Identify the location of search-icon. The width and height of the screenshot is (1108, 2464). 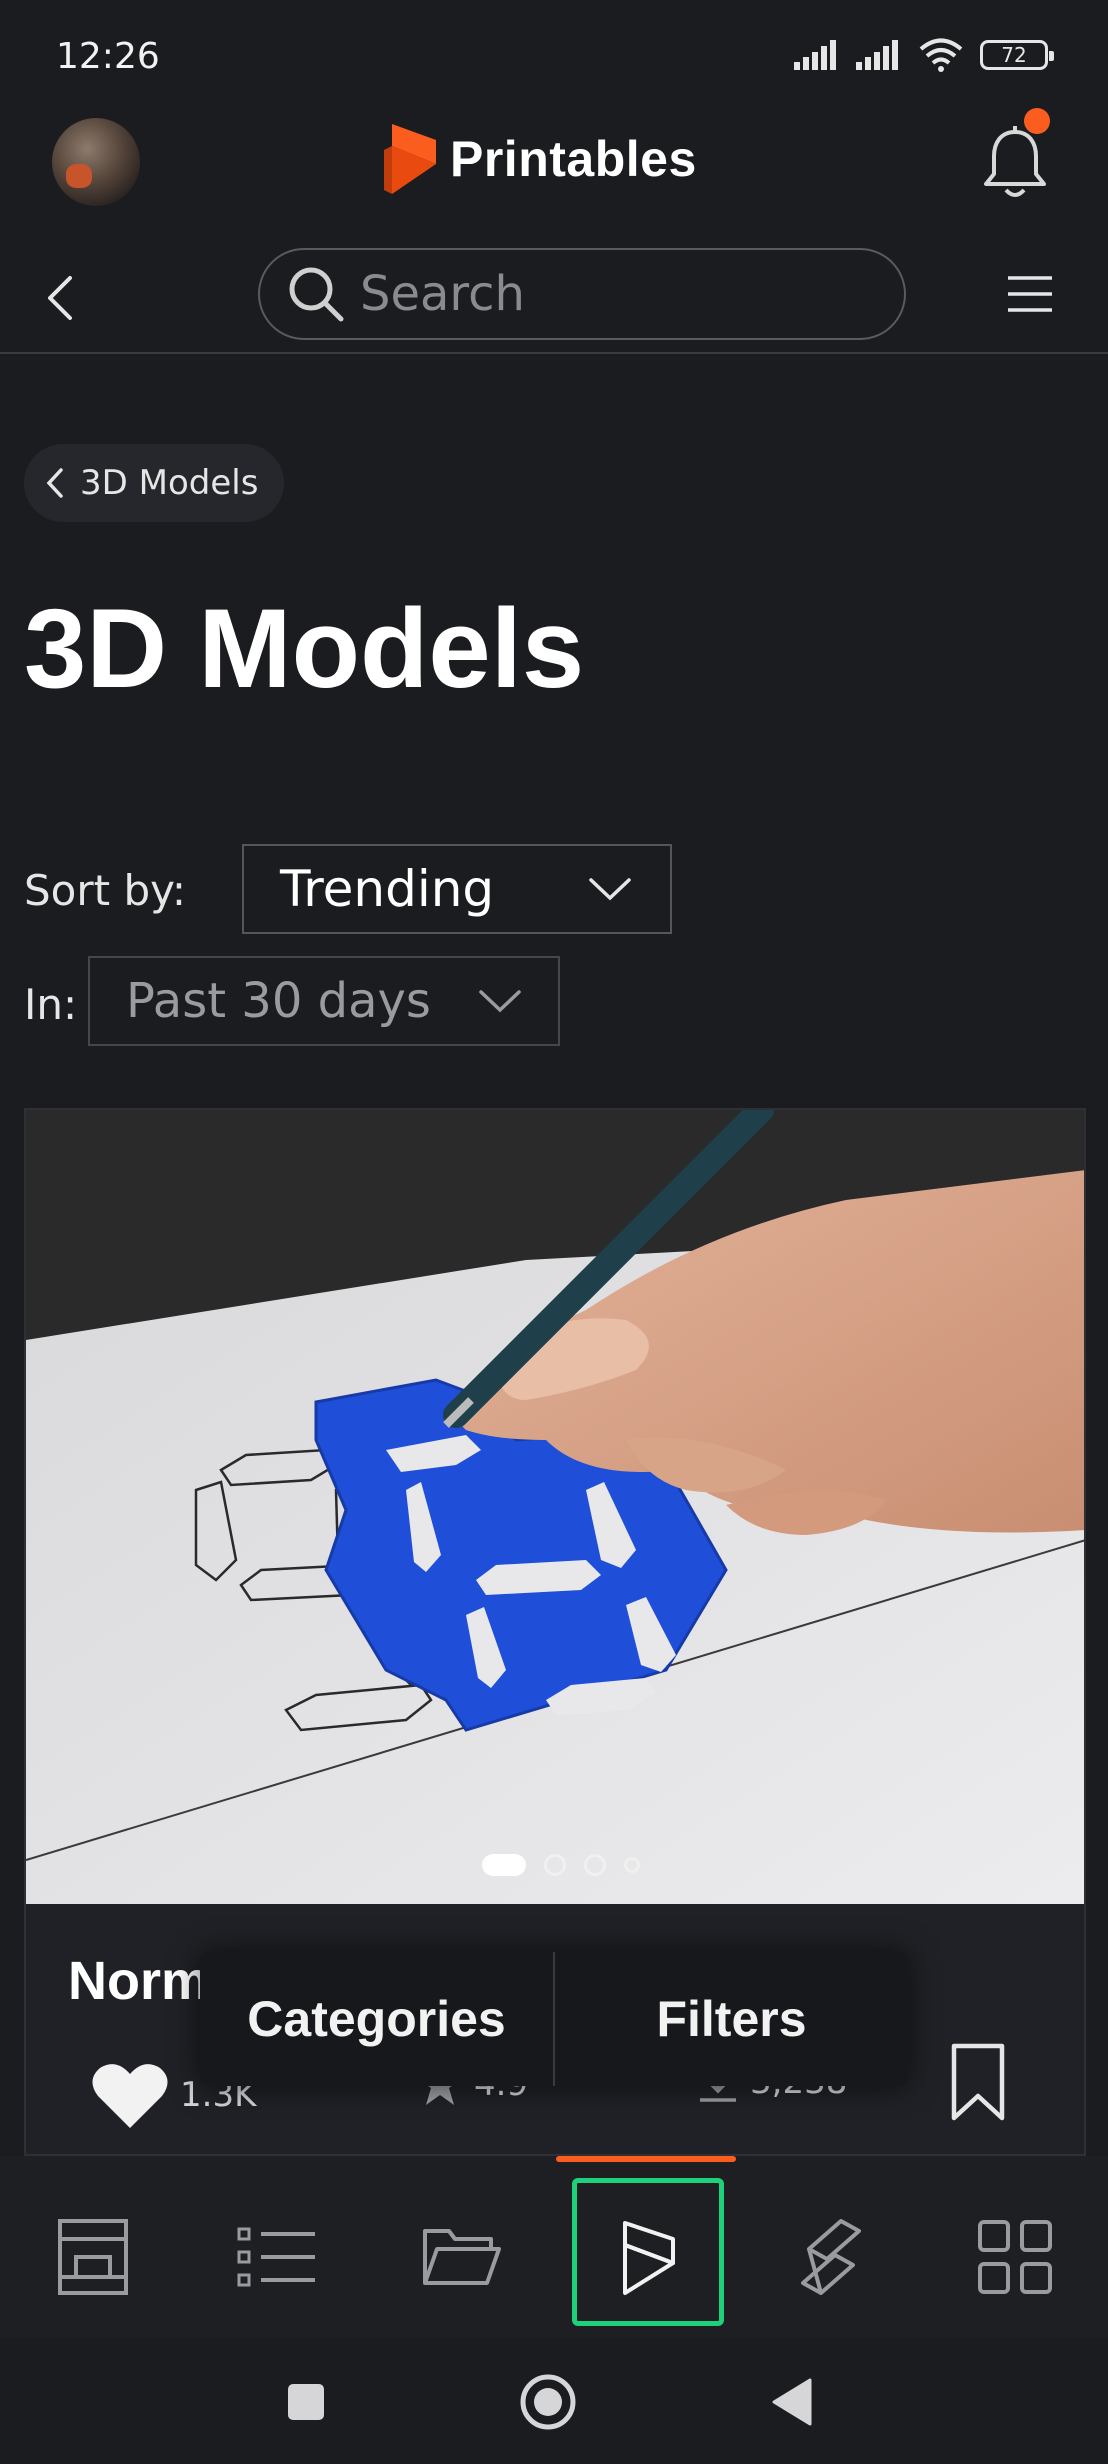
(316, 294).